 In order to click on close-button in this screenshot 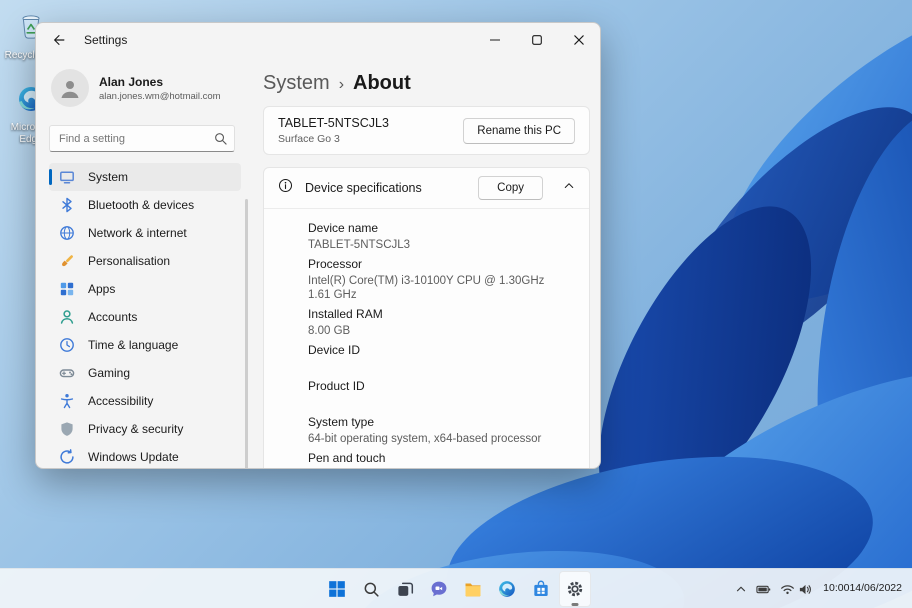, I will do `click(579, 40)`.